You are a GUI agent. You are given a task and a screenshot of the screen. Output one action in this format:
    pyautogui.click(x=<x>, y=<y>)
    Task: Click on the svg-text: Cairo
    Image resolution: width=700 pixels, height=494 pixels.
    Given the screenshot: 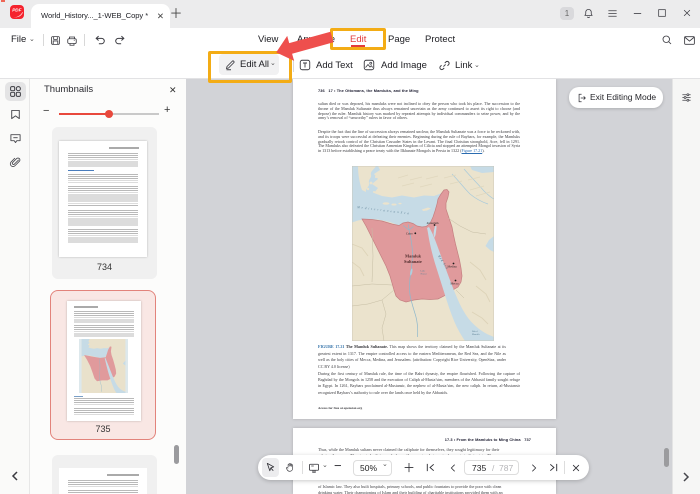 What is the action you would take?
    pyautogui.click(x=409, y=234)
    